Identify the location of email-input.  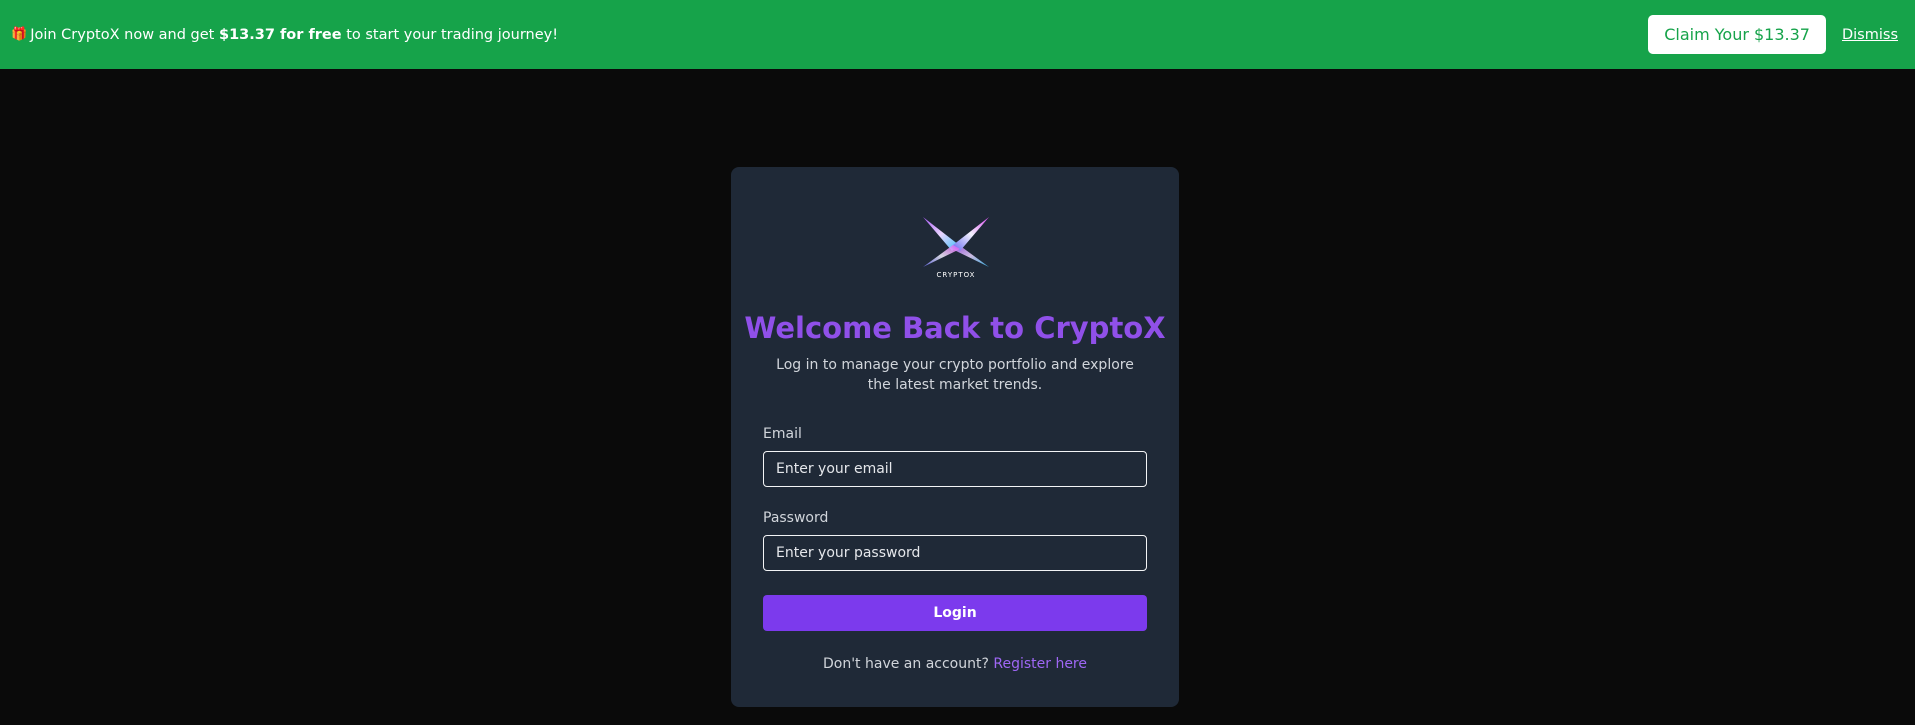
(955, 469).